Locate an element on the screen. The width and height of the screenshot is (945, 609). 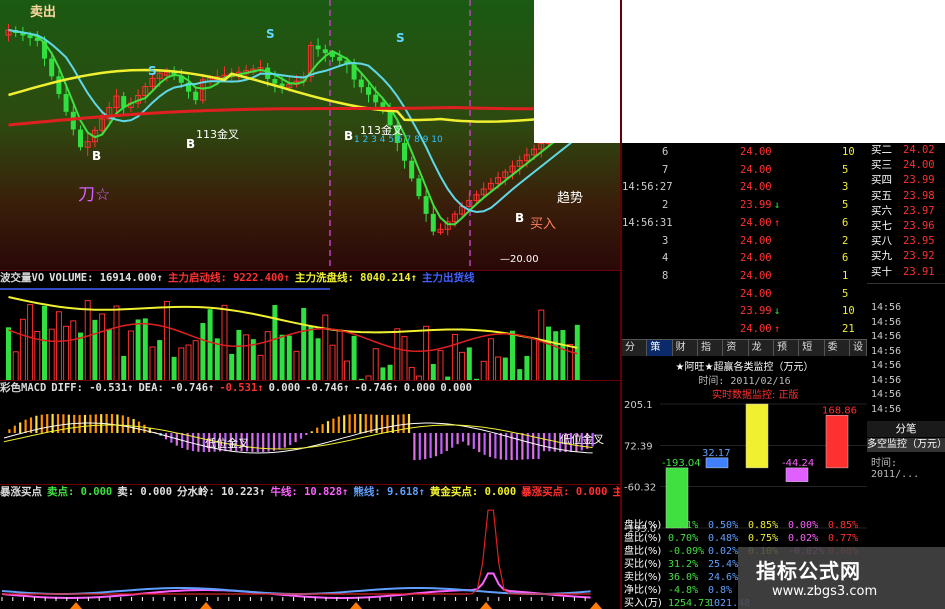
stat-label: 买入(万) is located at coordinates (643, 603).